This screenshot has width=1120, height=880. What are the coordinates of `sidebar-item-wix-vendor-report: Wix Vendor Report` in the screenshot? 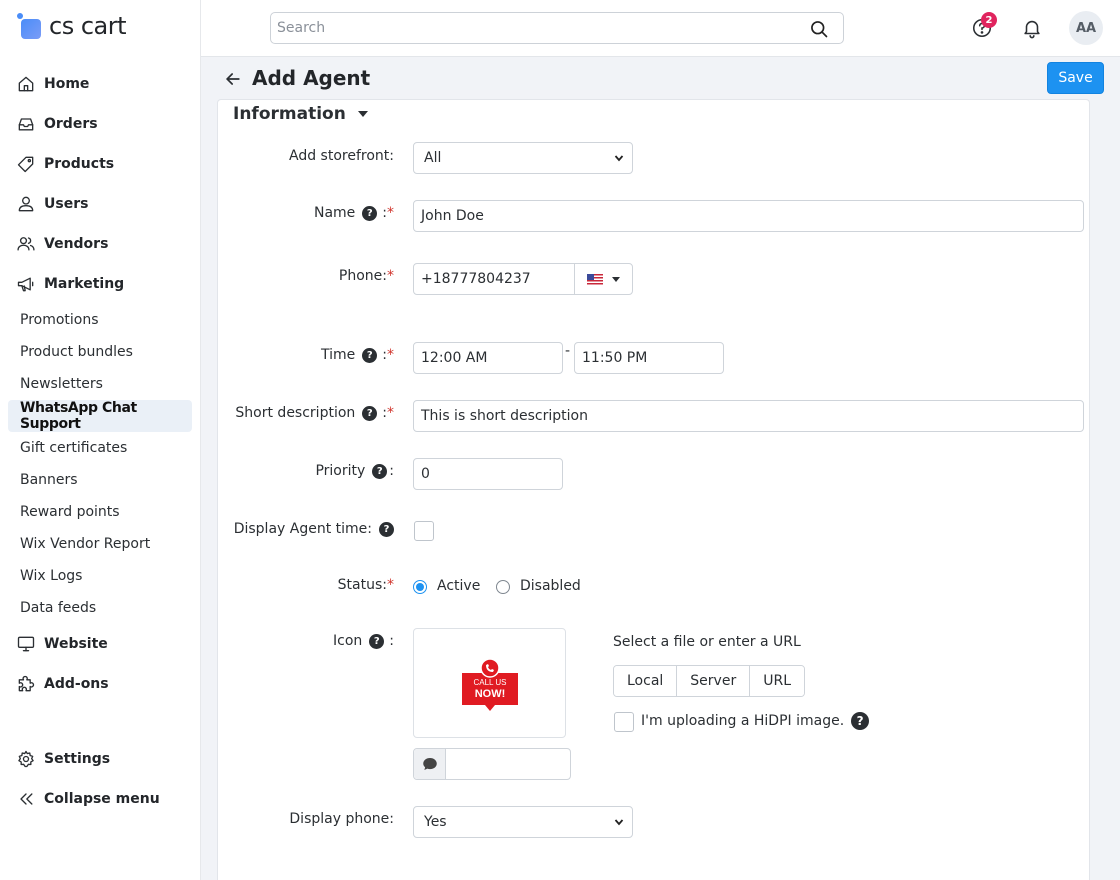 It's located at (100, 544).